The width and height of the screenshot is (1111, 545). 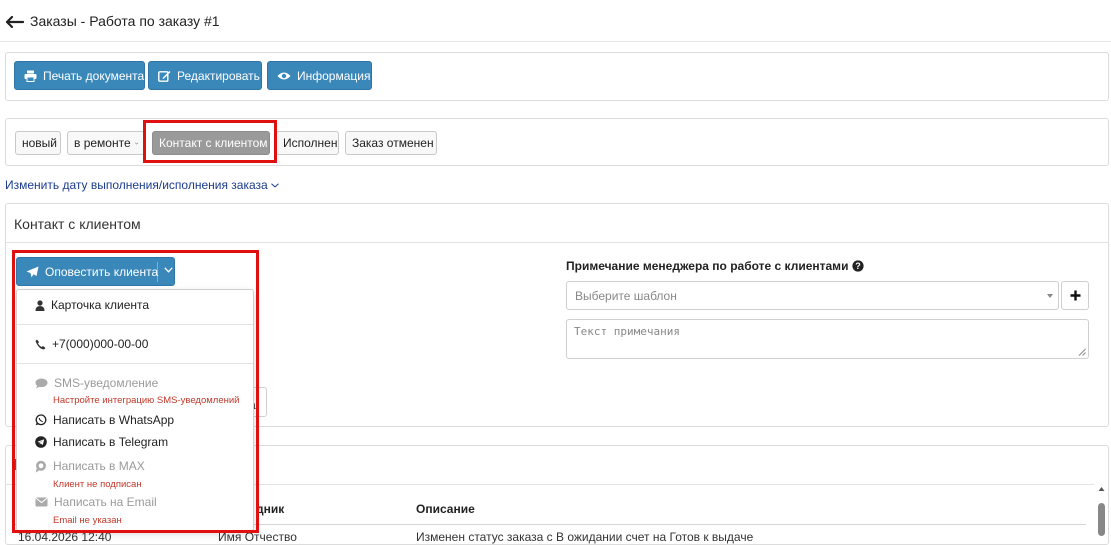 What do you see at coordinates (557, 242) in the screenshot?
I see `section-divider` at bounding box center [557, 242].